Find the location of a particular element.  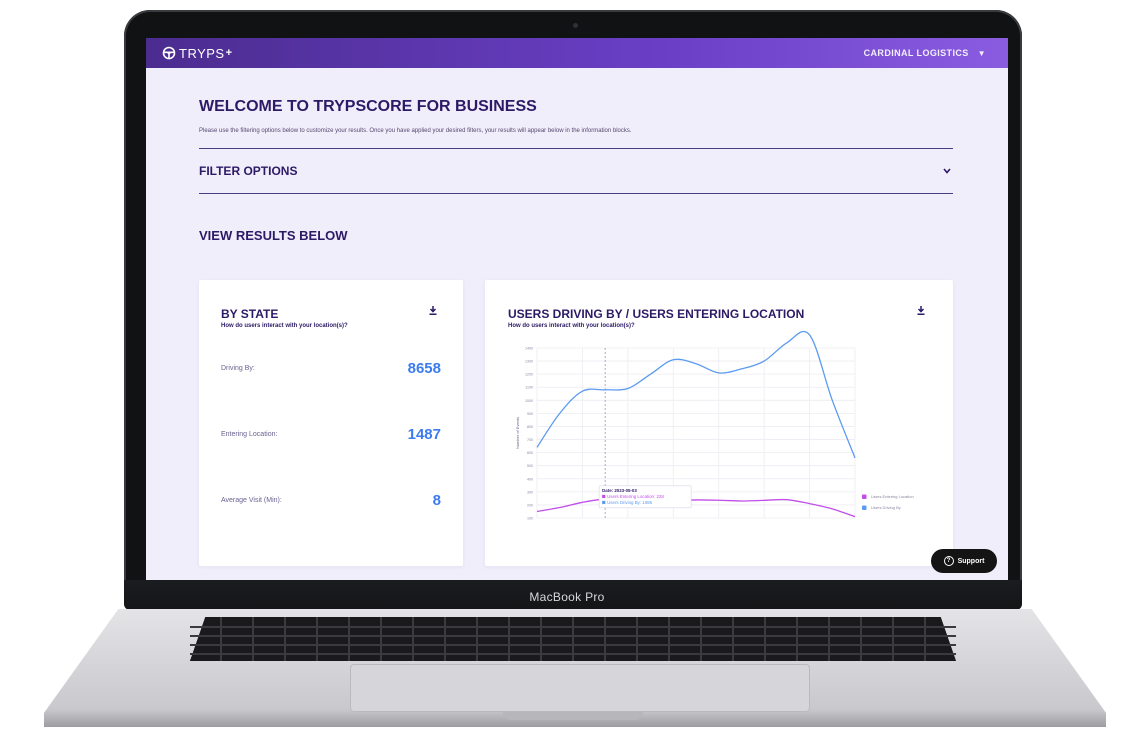

stat-label: Average Visit (Min): is located at coordinates (251, 500).